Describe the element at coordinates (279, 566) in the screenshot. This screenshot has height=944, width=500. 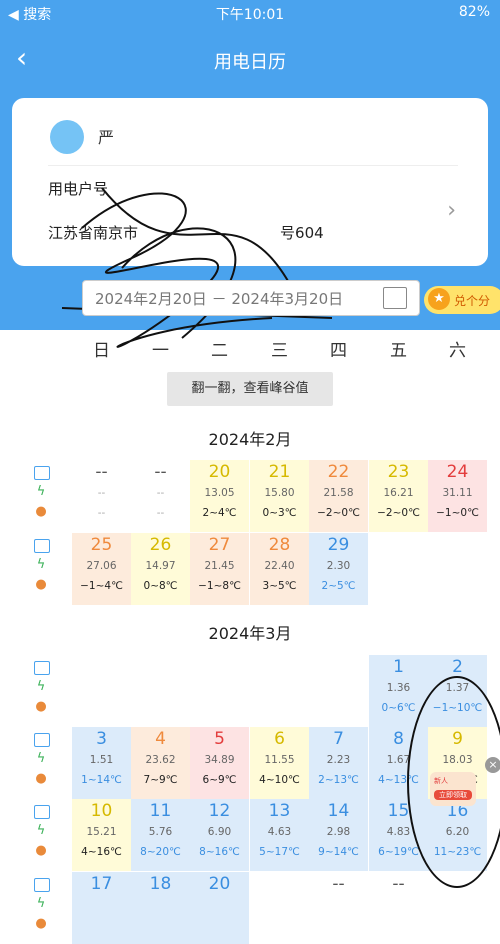
I see `day-usage: 22.40` at that location.